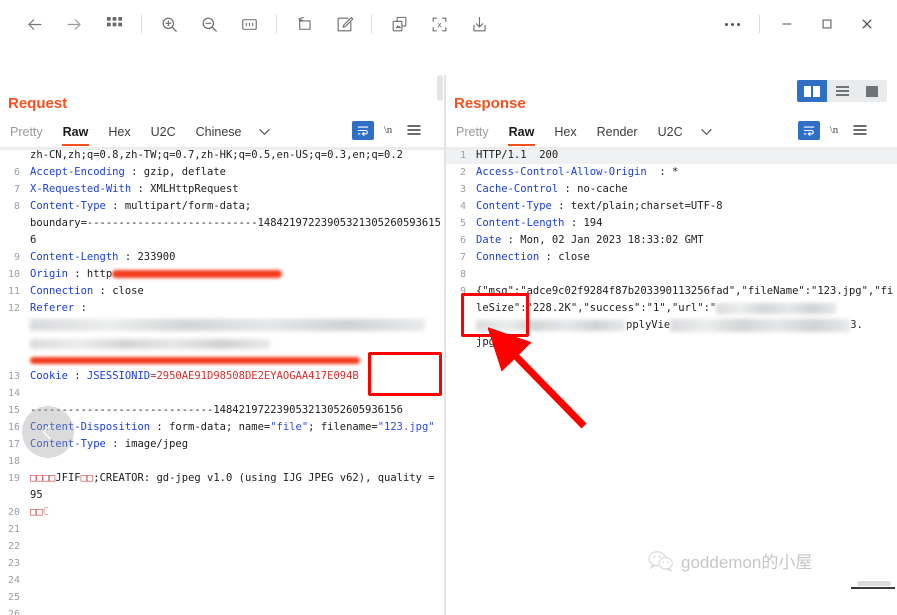  I want to click on code-token: Content-Type, so click(514, 206).